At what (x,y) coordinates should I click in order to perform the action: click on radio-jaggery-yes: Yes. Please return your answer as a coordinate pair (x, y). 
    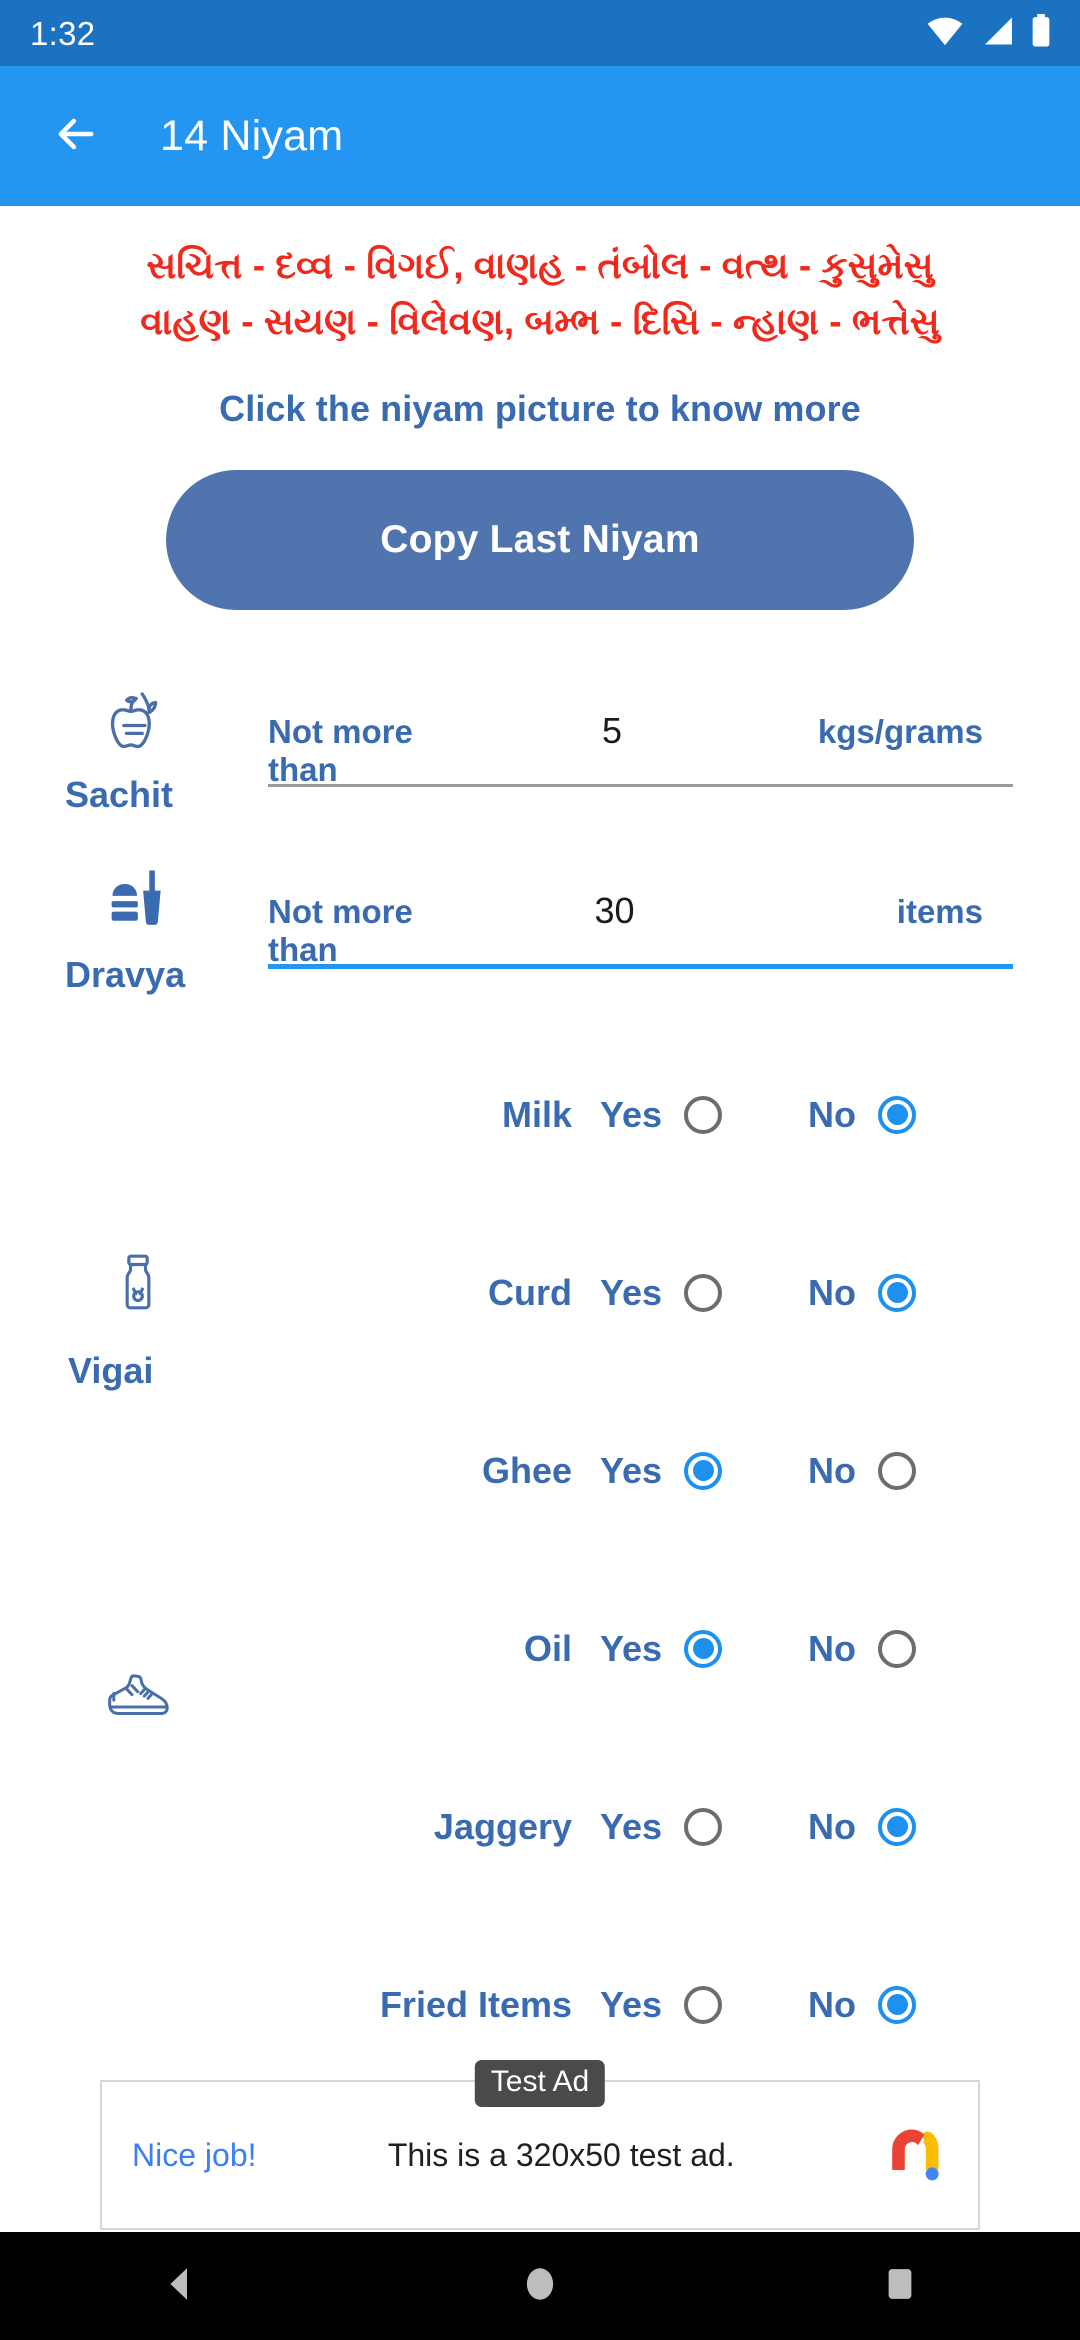
    Looking at the image, I should click on (661, 1826).